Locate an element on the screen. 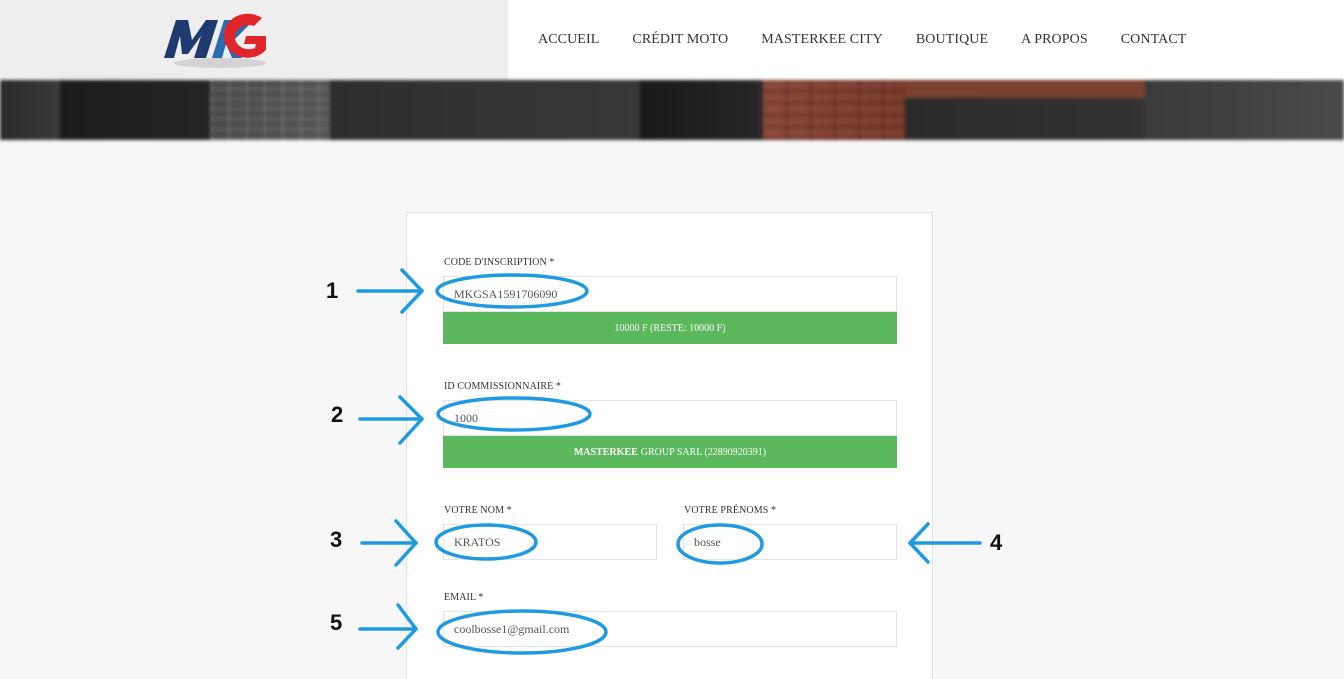 This screenshot has height=679, width=1344. nav-a-propos: A PROPOS is located at coordinates (1054, 40).